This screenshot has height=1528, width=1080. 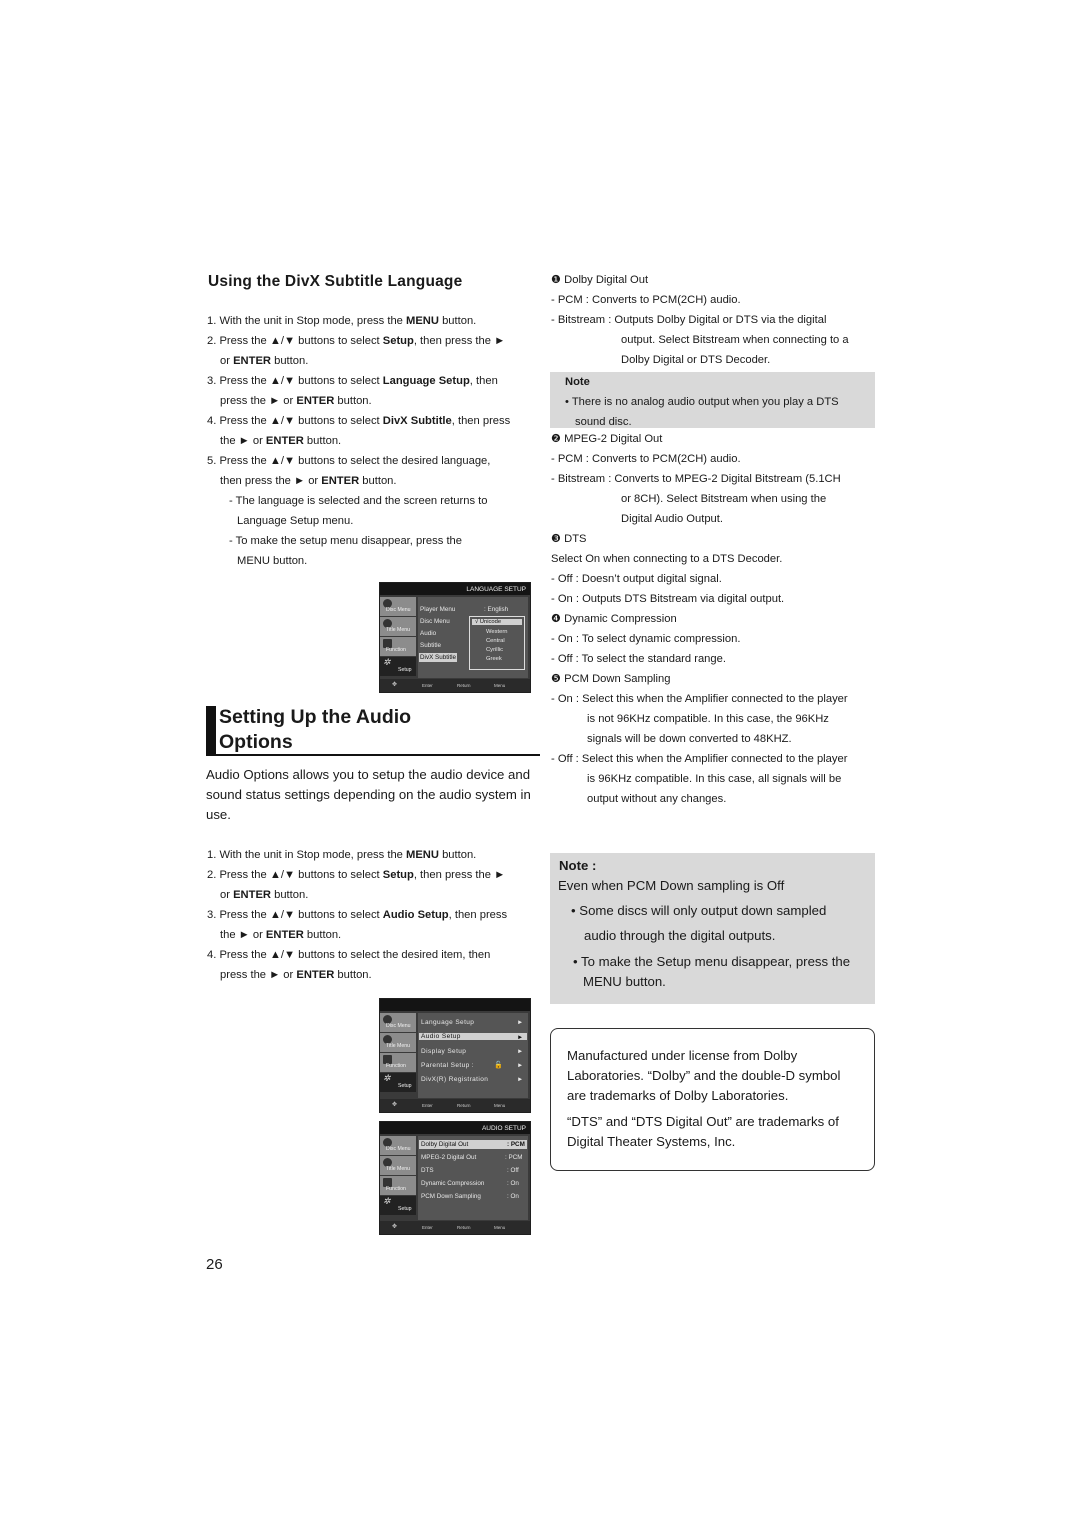 I want to click on osd-item: Parental Setup :, so click(x=448, y=1065).